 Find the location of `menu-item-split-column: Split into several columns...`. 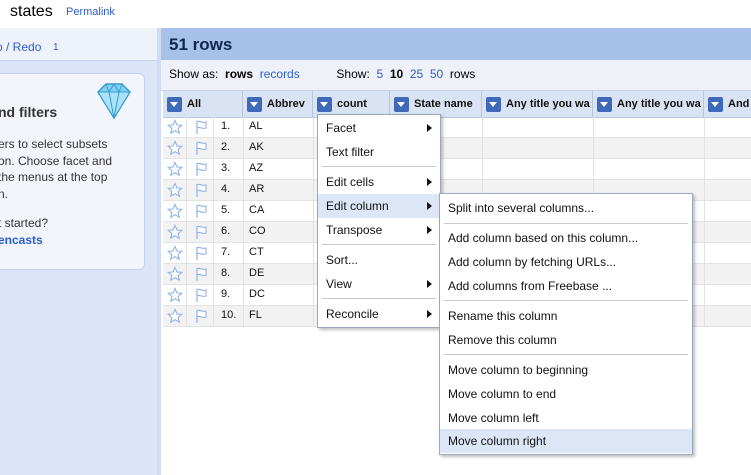

menu-item-split-column: Split into several columns... is located at coordinates (566, 208).